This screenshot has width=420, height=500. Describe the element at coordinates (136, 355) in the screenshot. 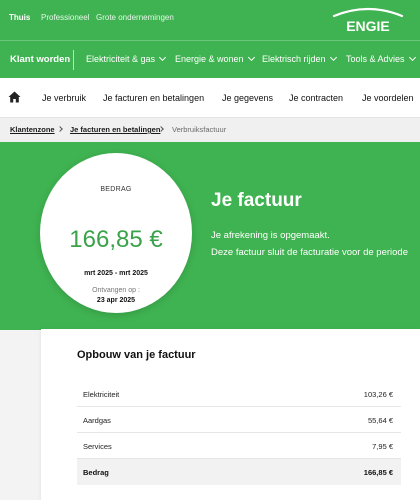

I see `breakdown-title: Opbouw van je factuur` at that location.